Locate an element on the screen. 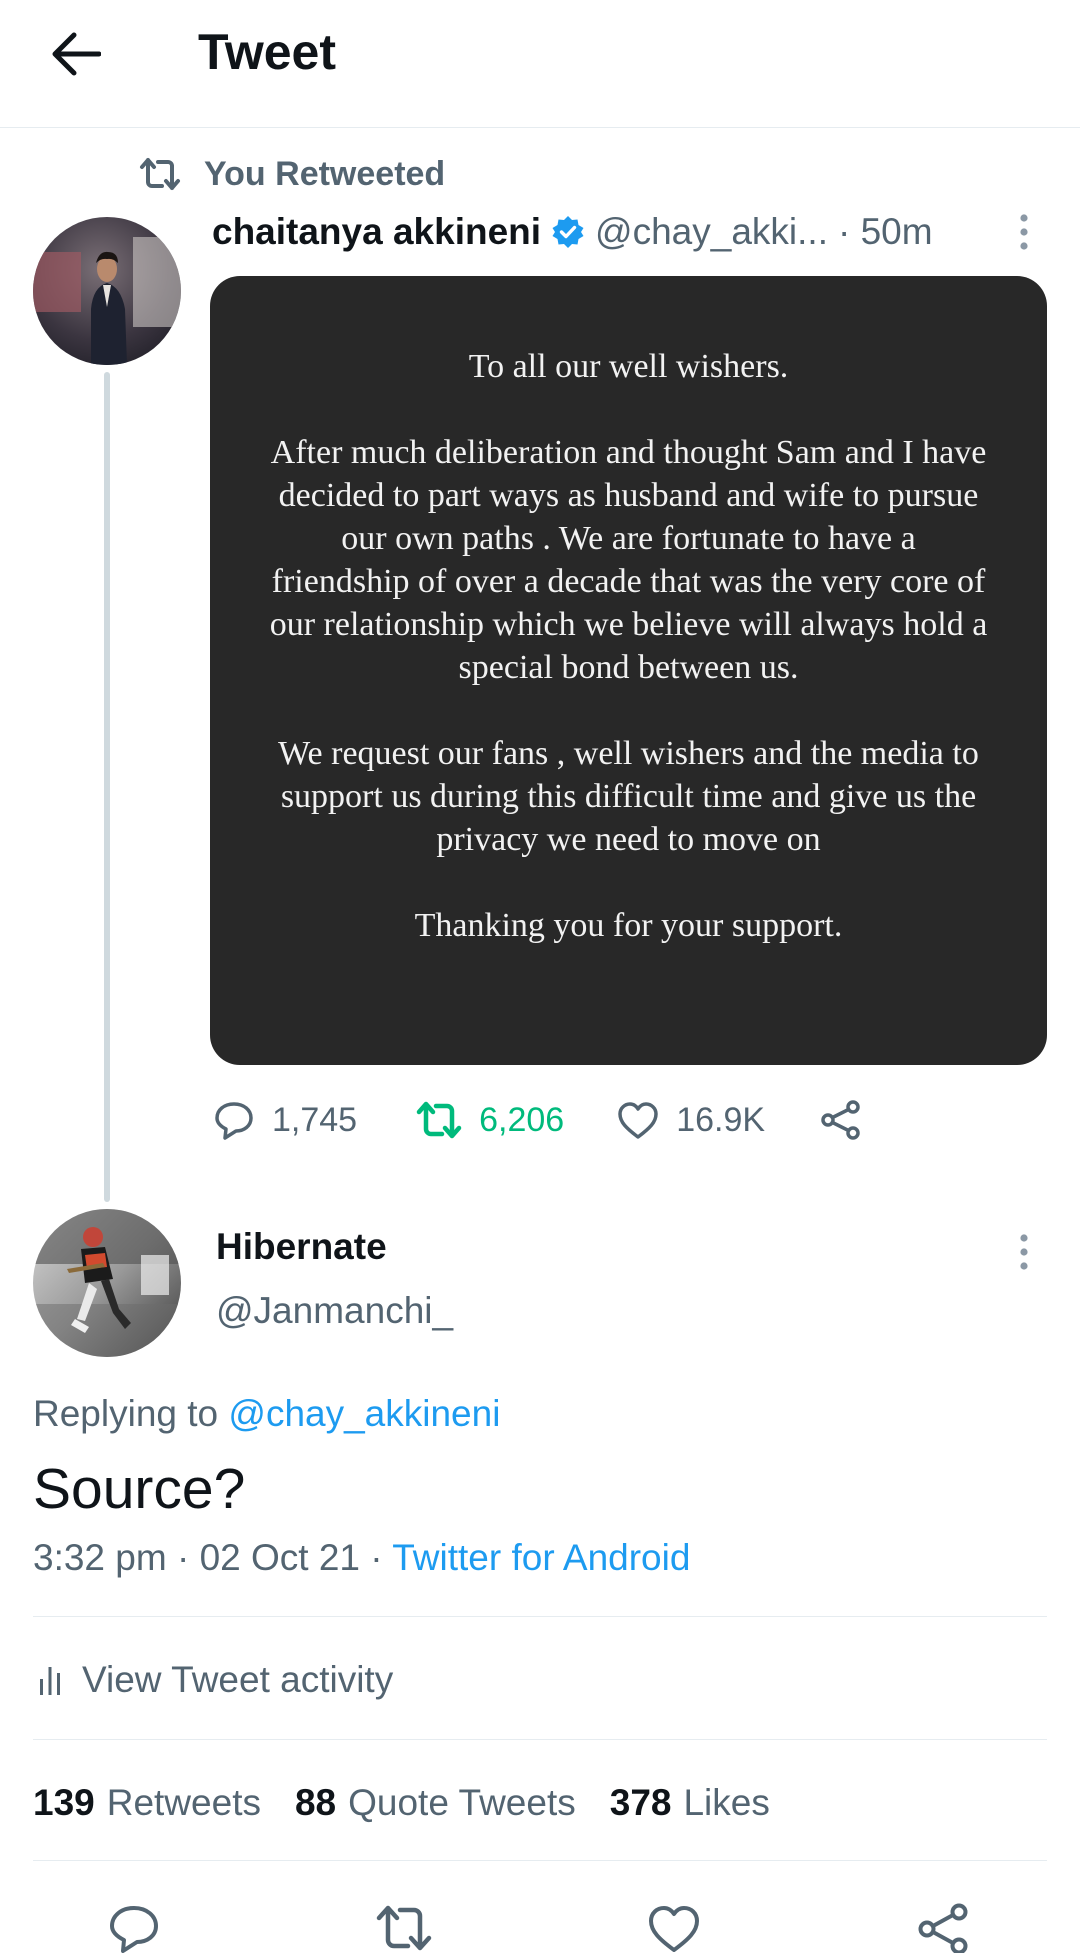  reply-count: 1,745 is located at coordinates (315, 1119).